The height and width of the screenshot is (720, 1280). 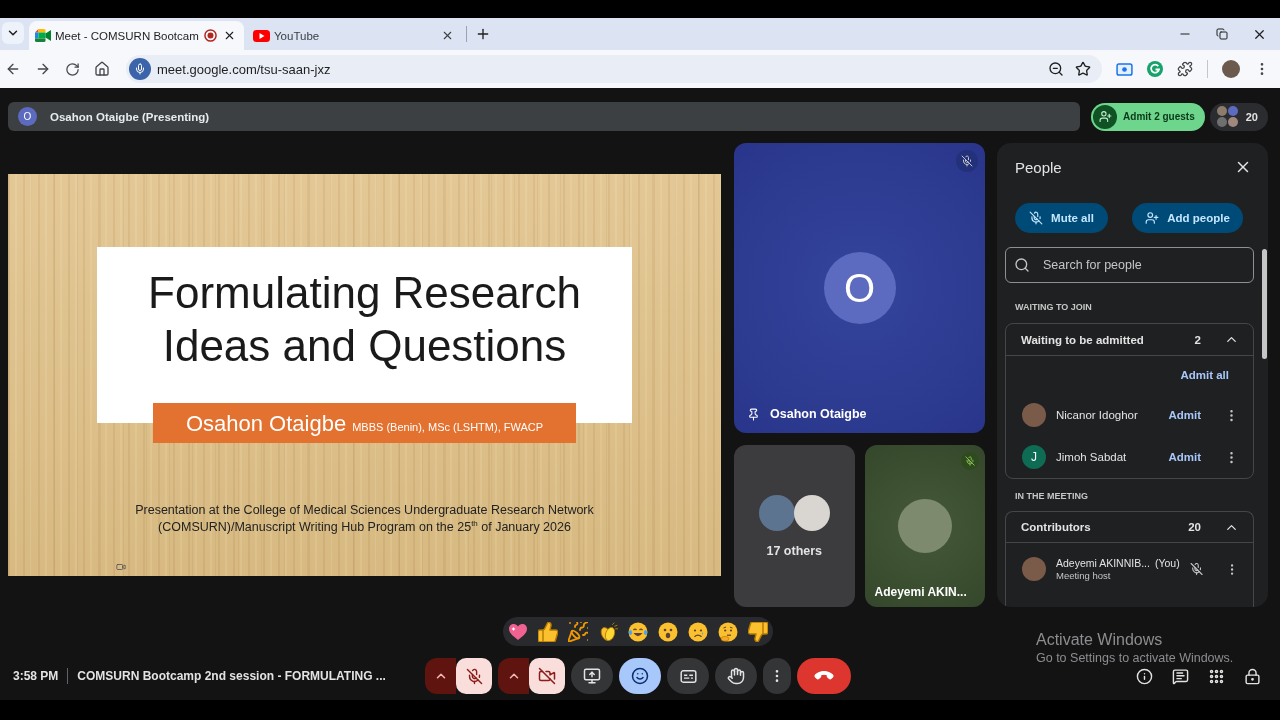 I want to click on others-count: 17 others, so click(x=794, y=550).